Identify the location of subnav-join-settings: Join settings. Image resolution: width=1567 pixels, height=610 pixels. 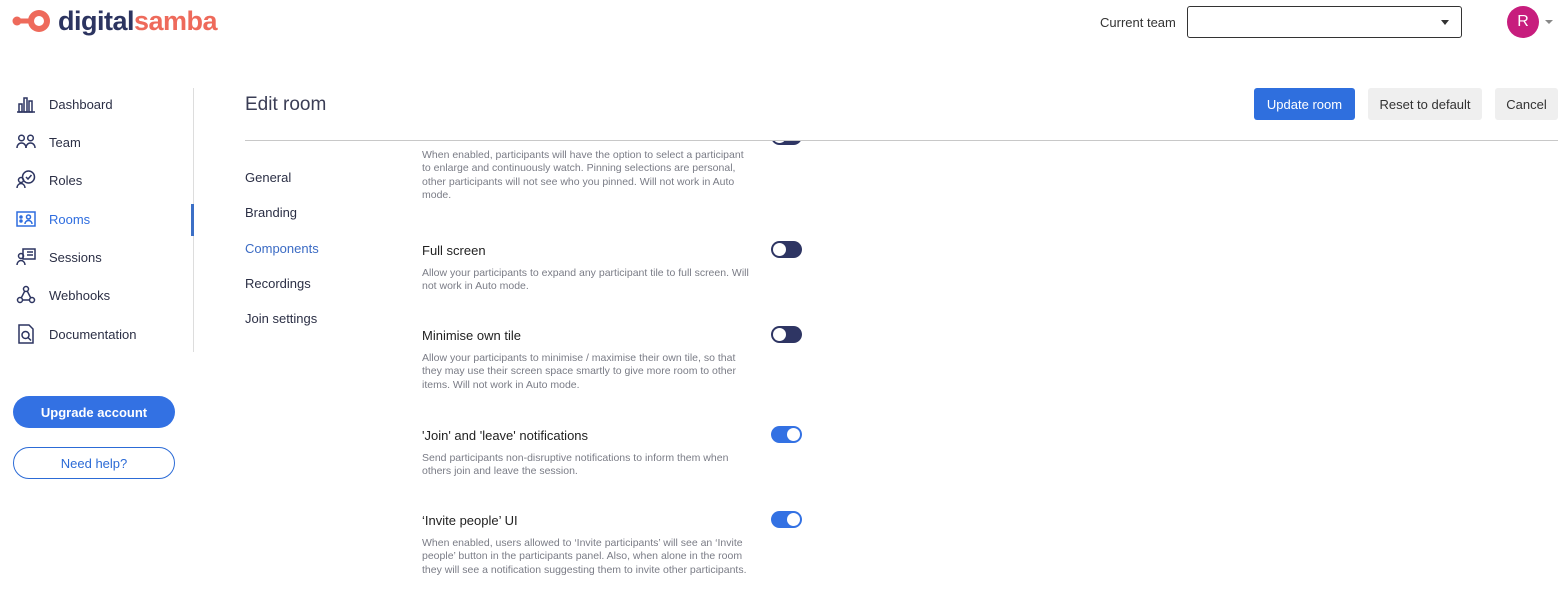
(281, 318).